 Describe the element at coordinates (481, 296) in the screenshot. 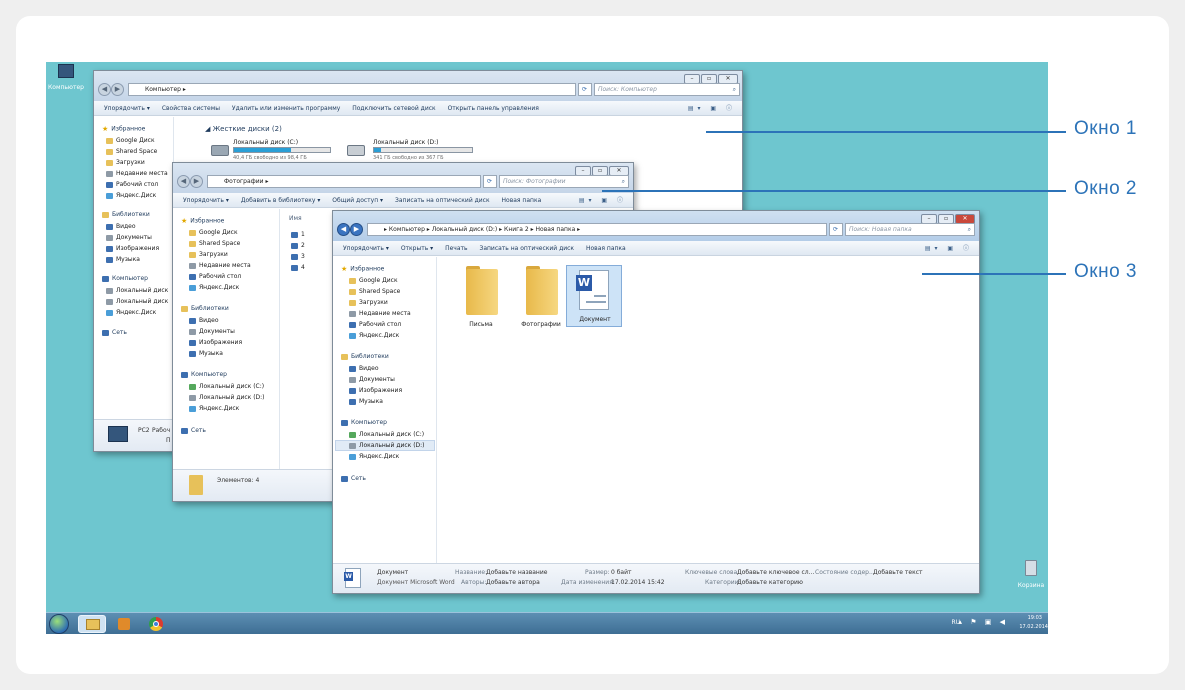

I see `folder-item-letters: Письма` at that location.